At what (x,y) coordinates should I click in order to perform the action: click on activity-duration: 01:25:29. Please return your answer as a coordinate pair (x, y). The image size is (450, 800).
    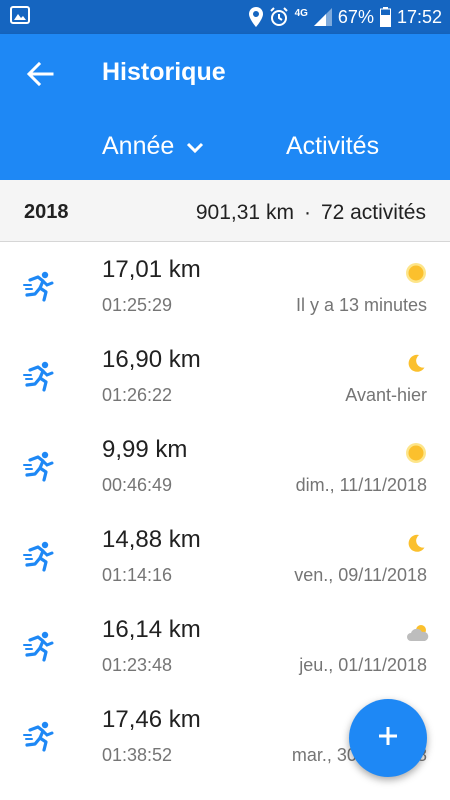
    Looking at the image, I should click on (137, 305).